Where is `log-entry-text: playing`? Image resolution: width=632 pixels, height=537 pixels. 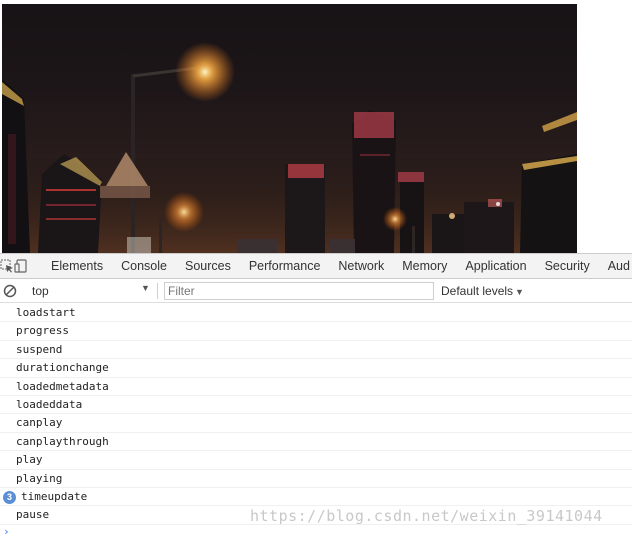
log-entry-text: playing is located at coordinates (39, 478).